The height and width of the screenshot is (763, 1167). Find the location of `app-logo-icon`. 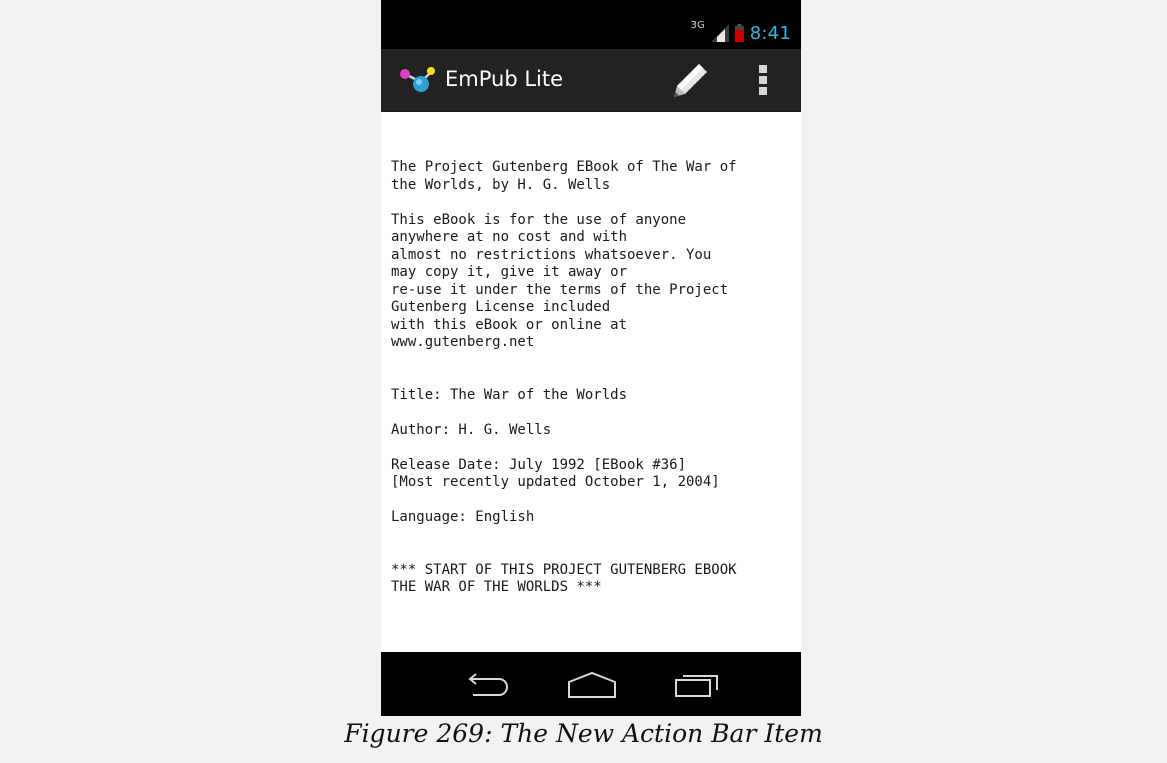

app-logo-icon is located at coordinates (418, 80).